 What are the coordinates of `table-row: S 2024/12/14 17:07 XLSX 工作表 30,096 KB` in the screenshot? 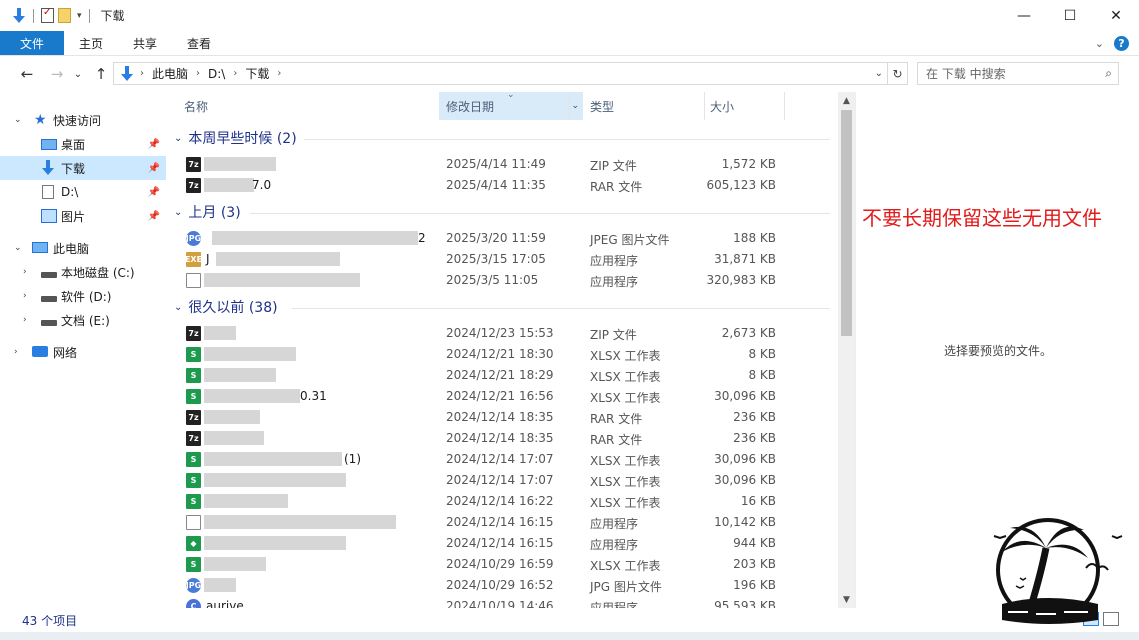 It's located at (502, 480).